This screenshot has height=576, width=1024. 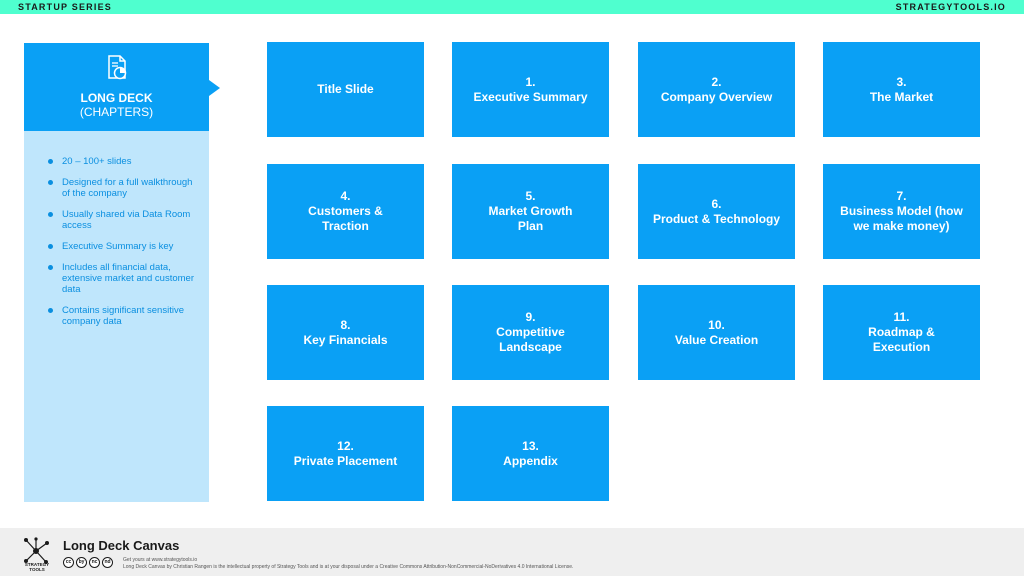 I want to click on chapter-label: The Market, so click(x=901, y=96).